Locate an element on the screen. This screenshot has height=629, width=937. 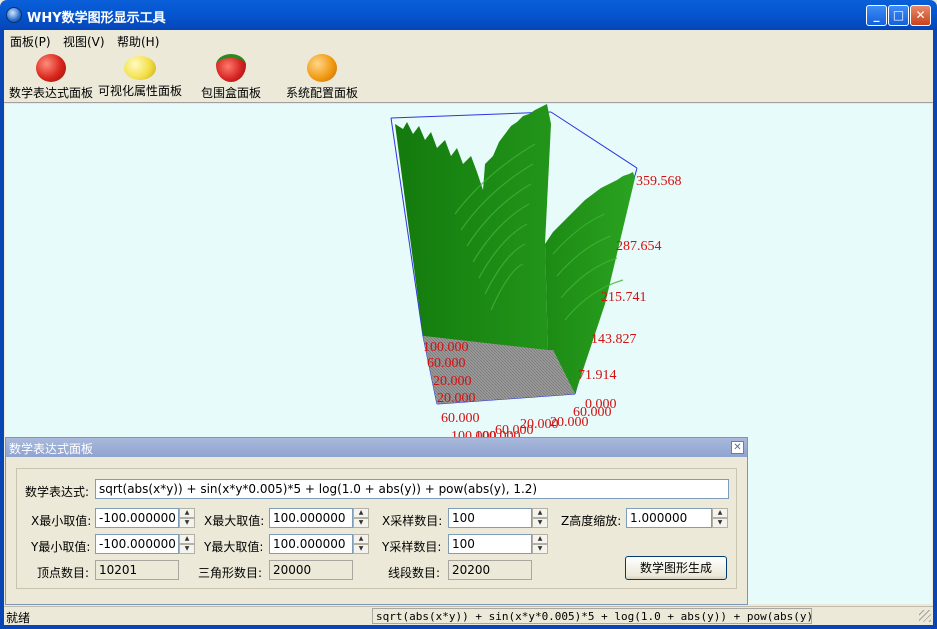
ysamples-spinner: ▲ ▼ is located at coordinates (540, 544).